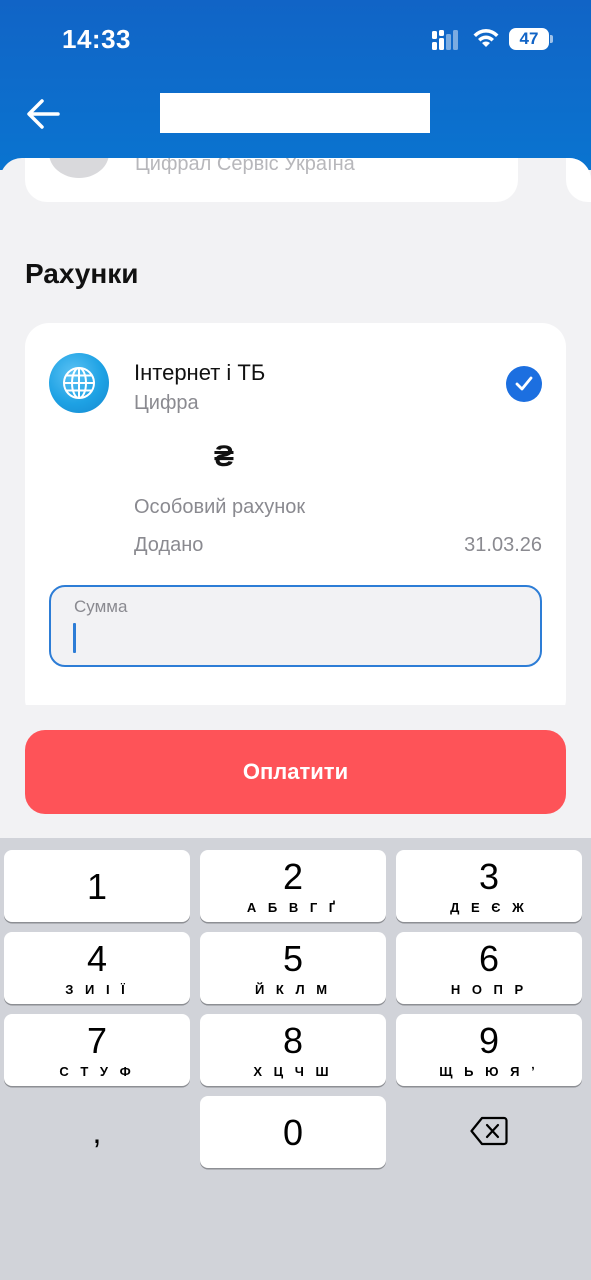 The height and width of the screenshot is (1280, 591). What do you see at coordinates (101, 606) in the screenshot?
I see `amount-label: Сумма` at bounding box center [101, 606].